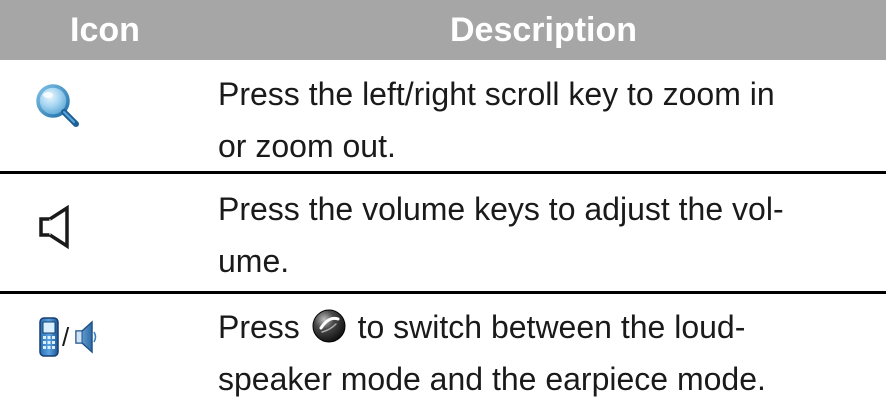  I want to click on volume-speaker-outline-icon, so click(57, 227).